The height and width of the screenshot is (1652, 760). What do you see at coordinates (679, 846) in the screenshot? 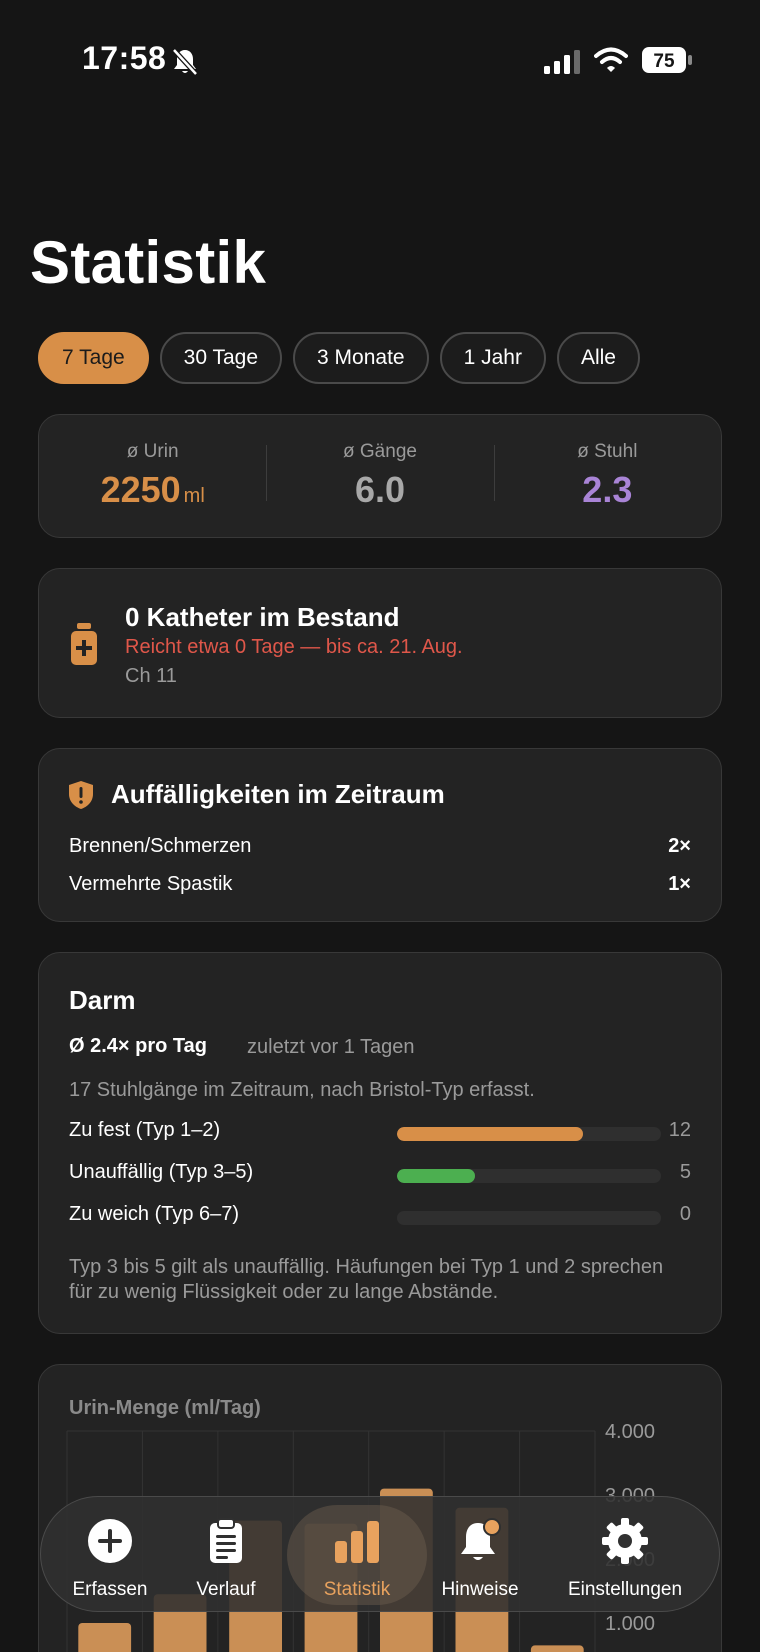
I see `anomaly-count: 2×` at bounding box center [679, 846].